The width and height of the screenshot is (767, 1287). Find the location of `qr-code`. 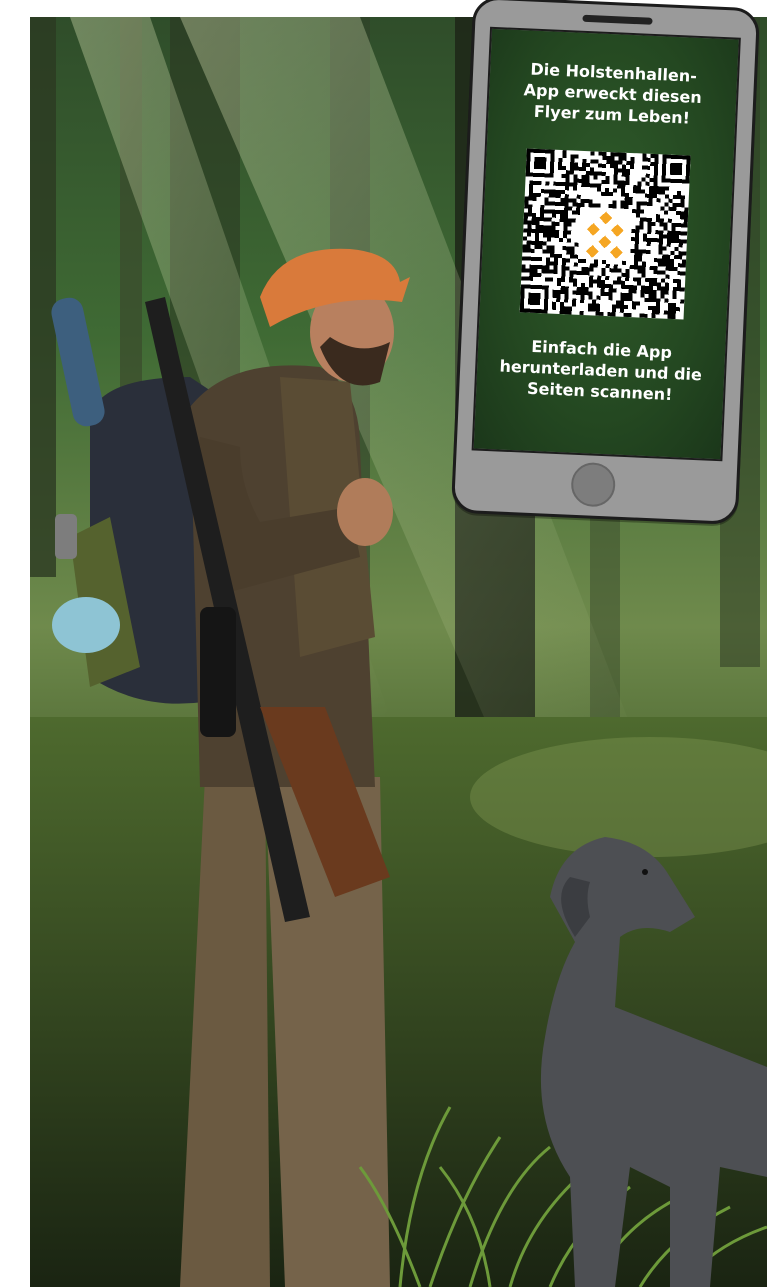

qr-code is located at coordinates (605, 234).